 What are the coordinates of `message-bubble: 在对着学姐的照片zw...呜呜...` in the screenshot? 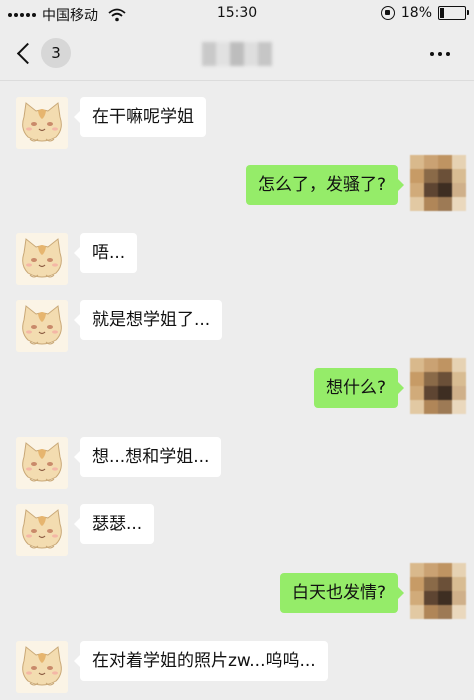 It's located at (201, 661).